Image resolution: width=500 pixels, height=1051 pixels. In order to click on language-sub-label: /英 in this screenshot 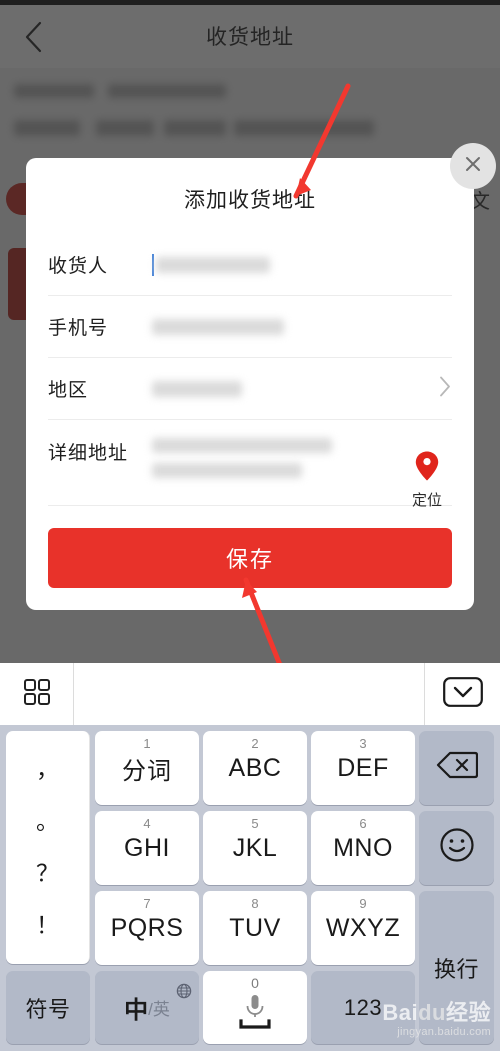, I will do `click(159, 1009)`.